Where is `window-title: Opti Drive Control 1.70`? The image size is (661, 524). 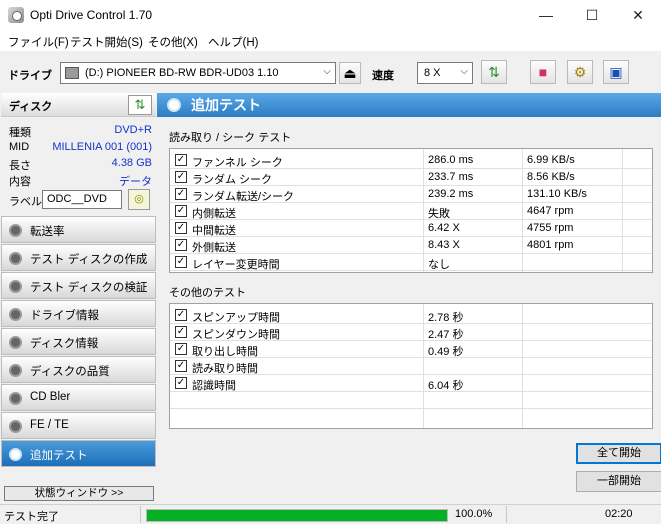
window-title: Opti Drive Control 1.70 is located at coordinates (91, 15).